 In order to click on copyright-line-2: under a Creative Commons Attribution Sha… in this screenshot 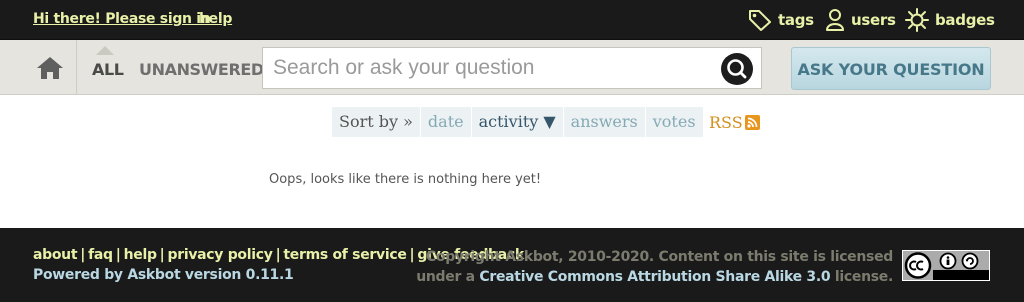, I will do `click(654, 277)`.